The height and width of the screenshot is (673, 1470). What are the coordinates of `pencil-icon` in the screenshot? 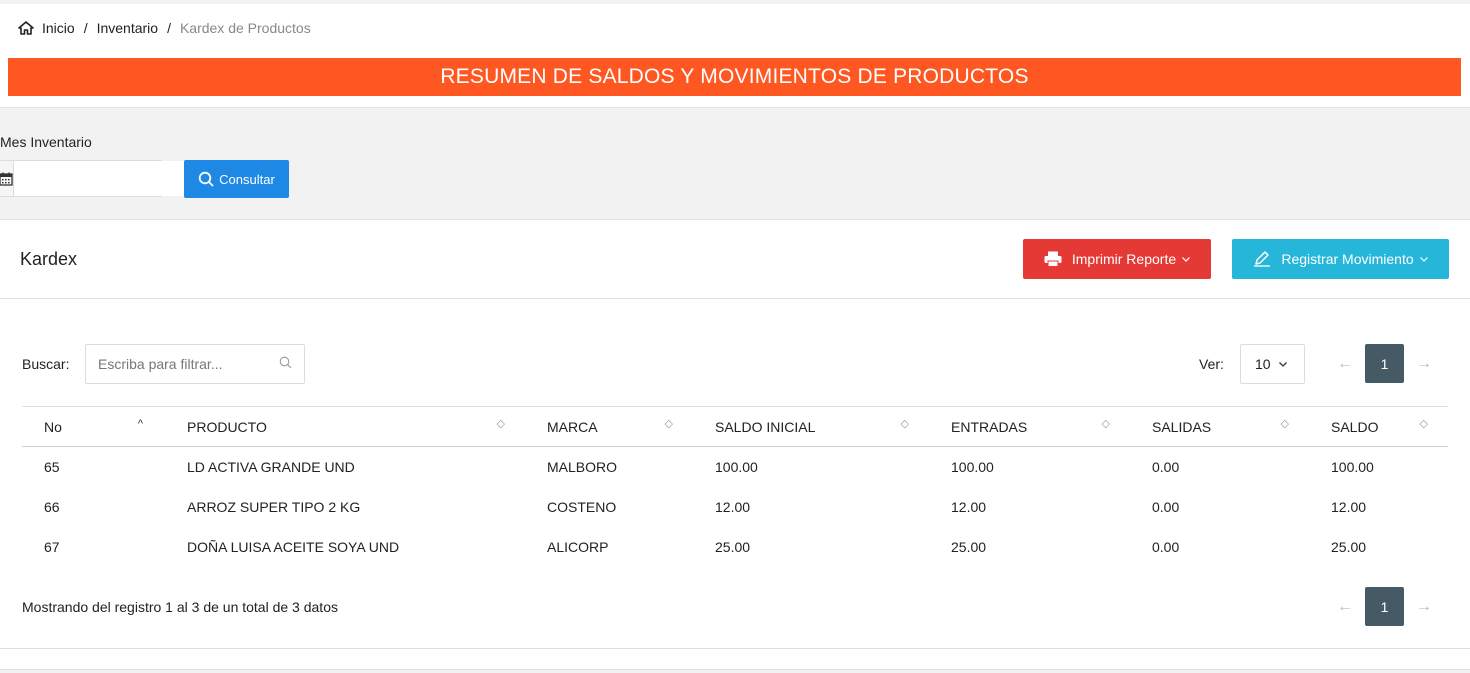 It's located at (1262, 259).